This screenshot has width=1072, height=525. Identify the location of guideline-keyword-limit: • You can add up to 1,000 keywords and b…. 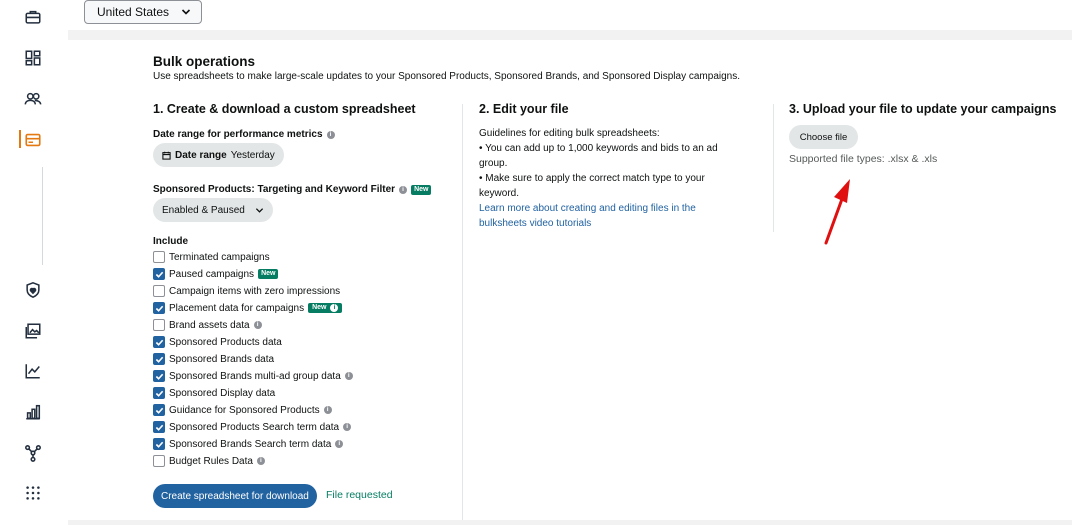
(598, 156).